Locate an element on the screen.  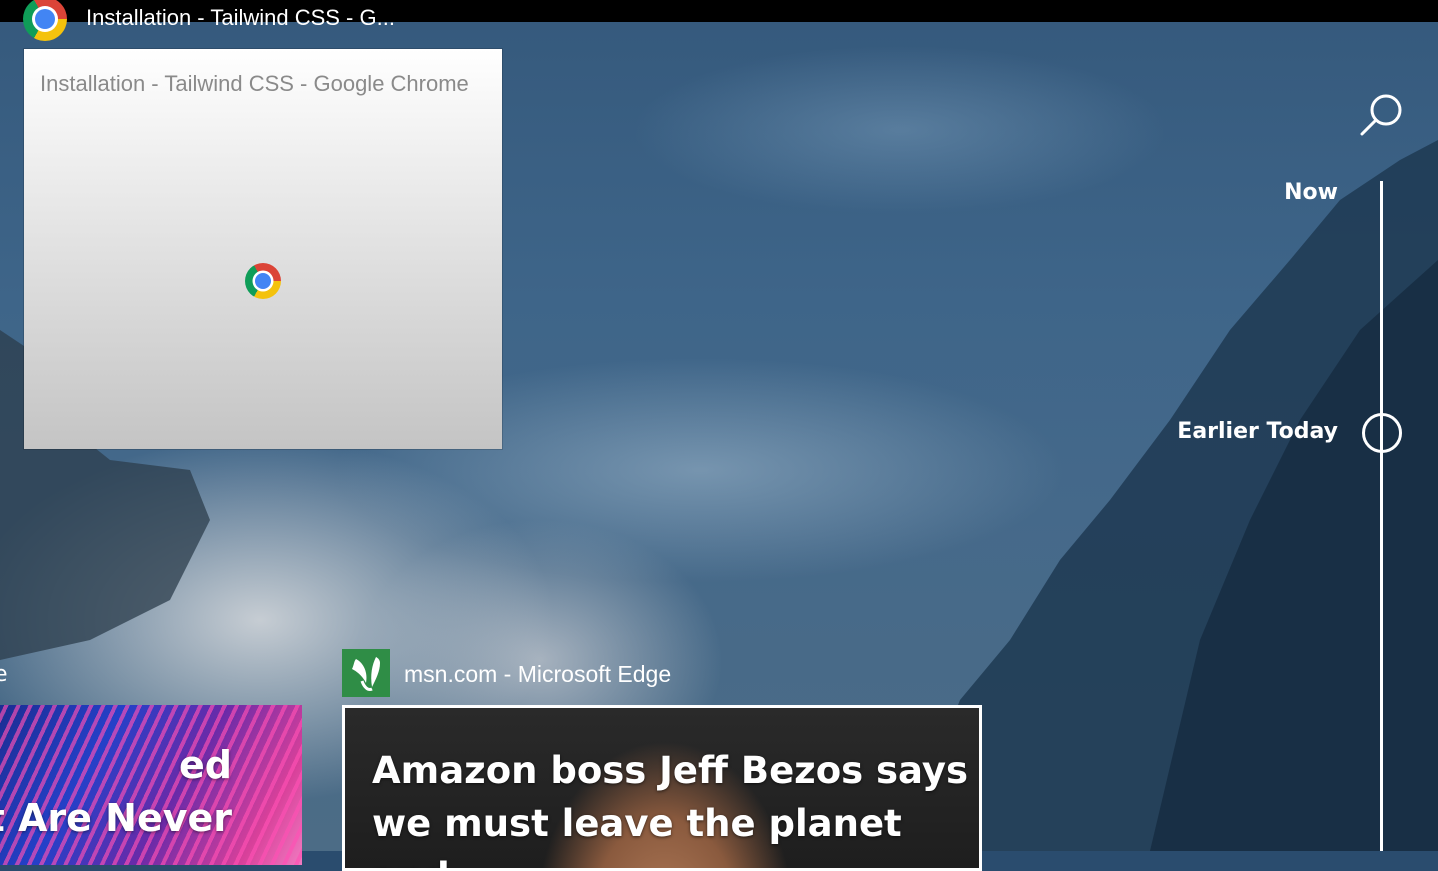
headline-line: we must leave the planet and is located at coordinates (637, 835).